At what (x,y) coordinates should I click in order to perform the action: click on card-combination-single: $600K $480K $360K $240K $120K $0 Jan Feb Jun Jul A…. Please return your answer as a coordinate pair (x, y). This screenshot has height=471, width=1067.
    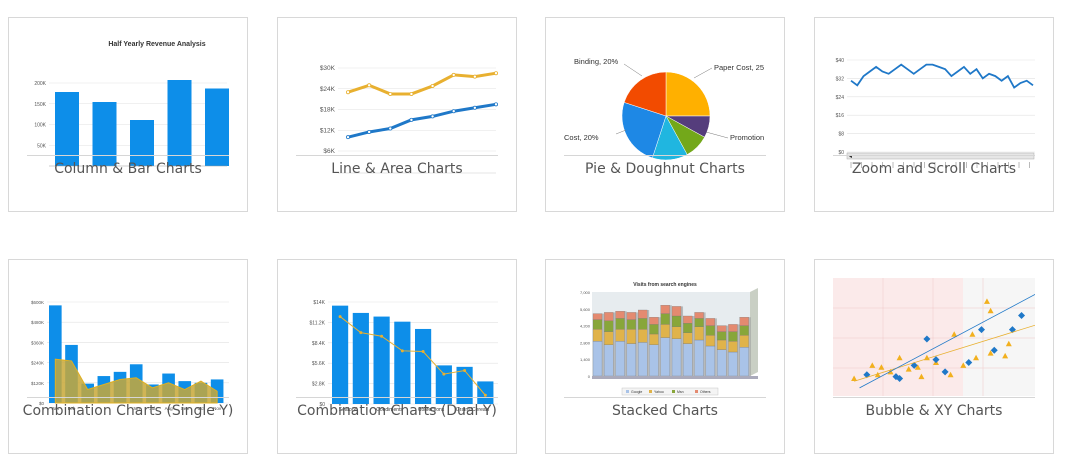
    Looking at the image, I should click on (128, 356).